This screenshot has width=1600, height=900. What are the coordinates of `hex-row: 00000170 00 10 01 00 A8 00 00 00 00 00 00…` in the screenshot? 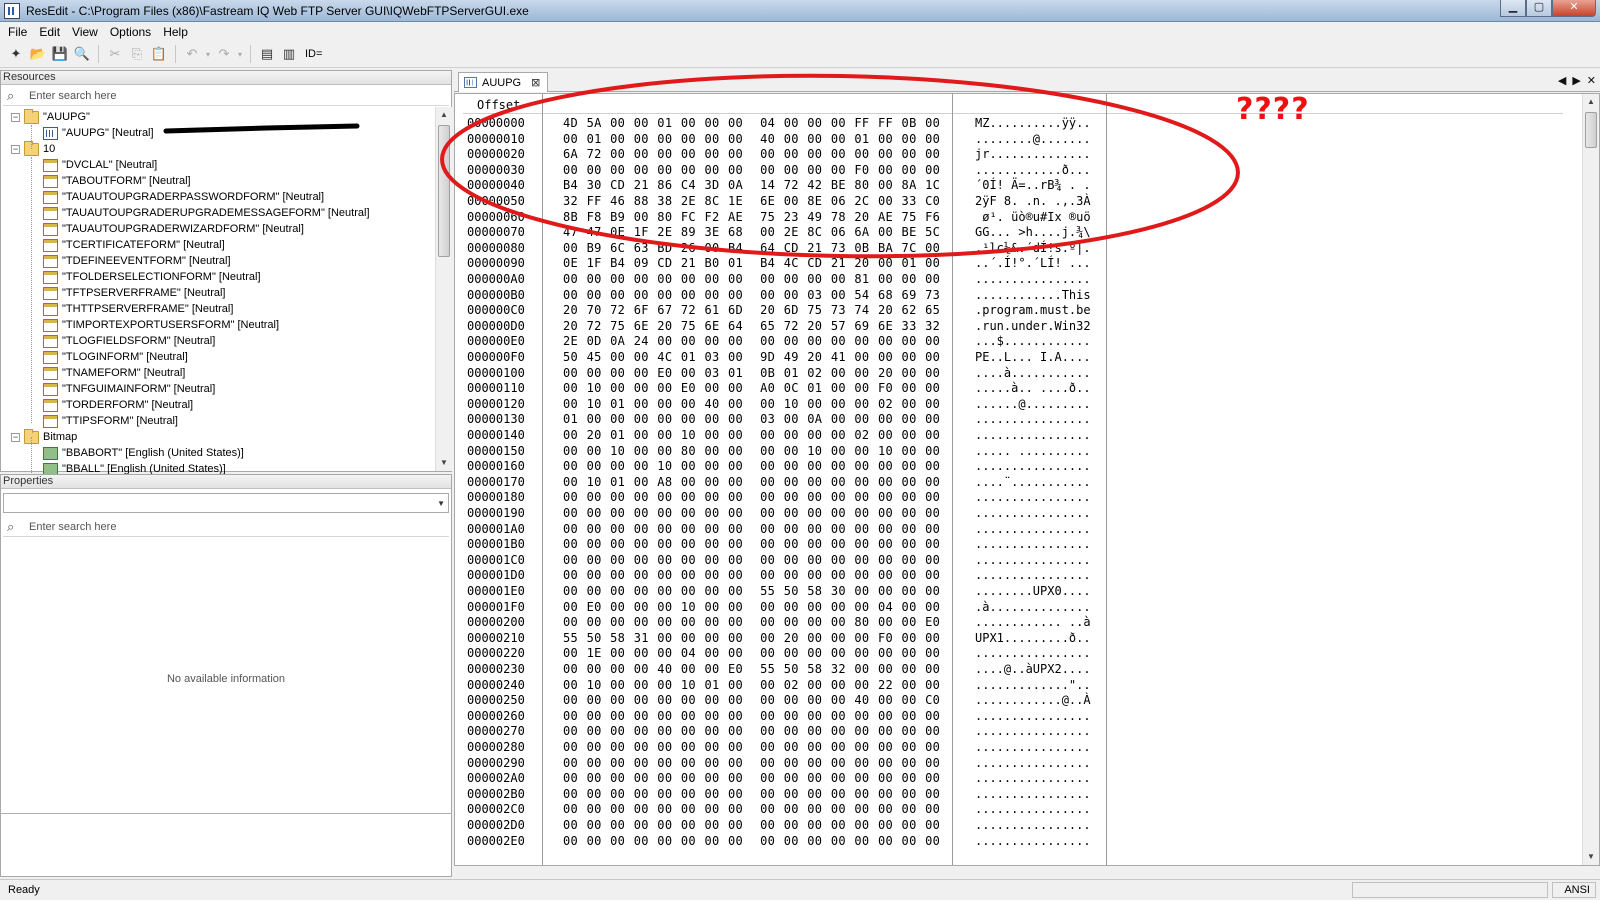 It's located at (1015, 483).